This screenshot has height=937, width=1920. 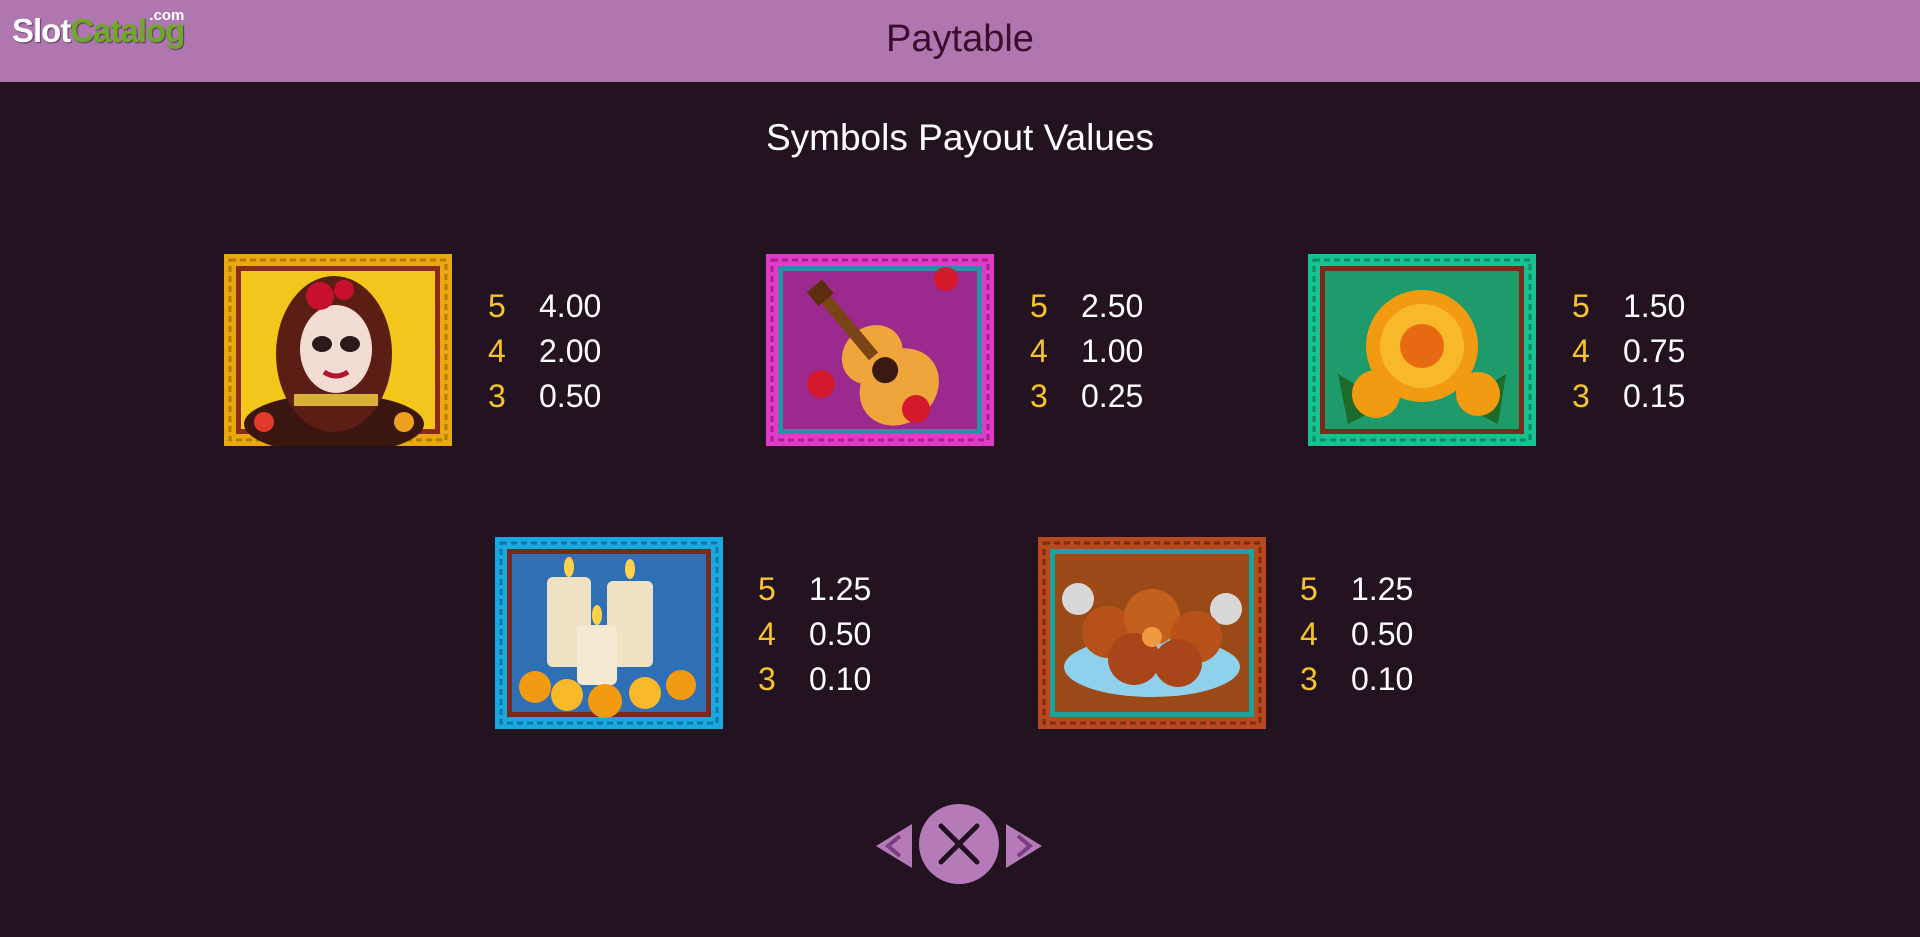 I want to click on close-icon, so click(x=959, y=844).